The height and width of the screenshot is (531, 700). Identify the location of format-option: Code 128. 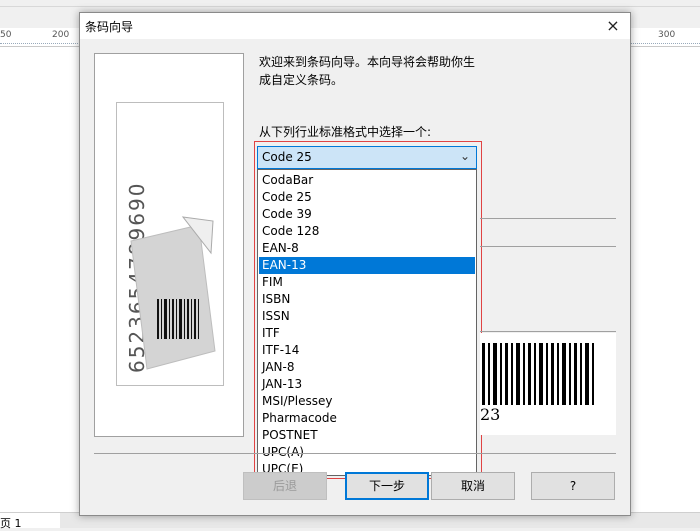
(367, 231).